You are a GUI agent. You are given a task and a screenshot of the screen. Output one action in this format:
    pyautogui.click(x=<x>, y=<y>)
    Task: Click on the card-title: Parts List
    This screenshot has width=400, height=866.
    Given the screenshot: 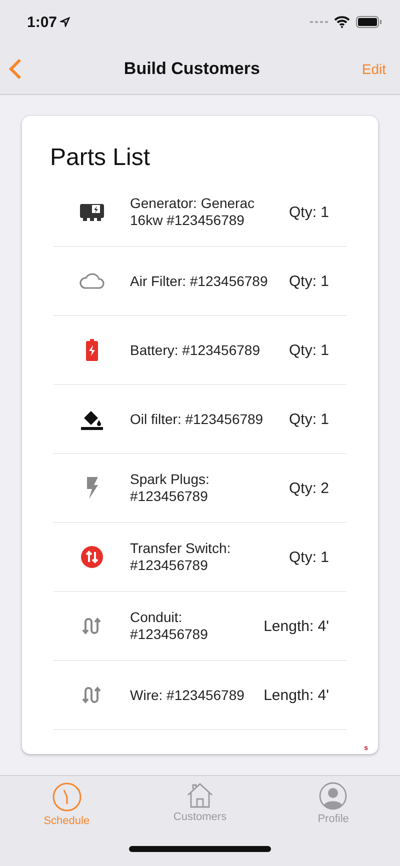 What is the action you would take?
    pyautogui.click(x=101, y=158)
    